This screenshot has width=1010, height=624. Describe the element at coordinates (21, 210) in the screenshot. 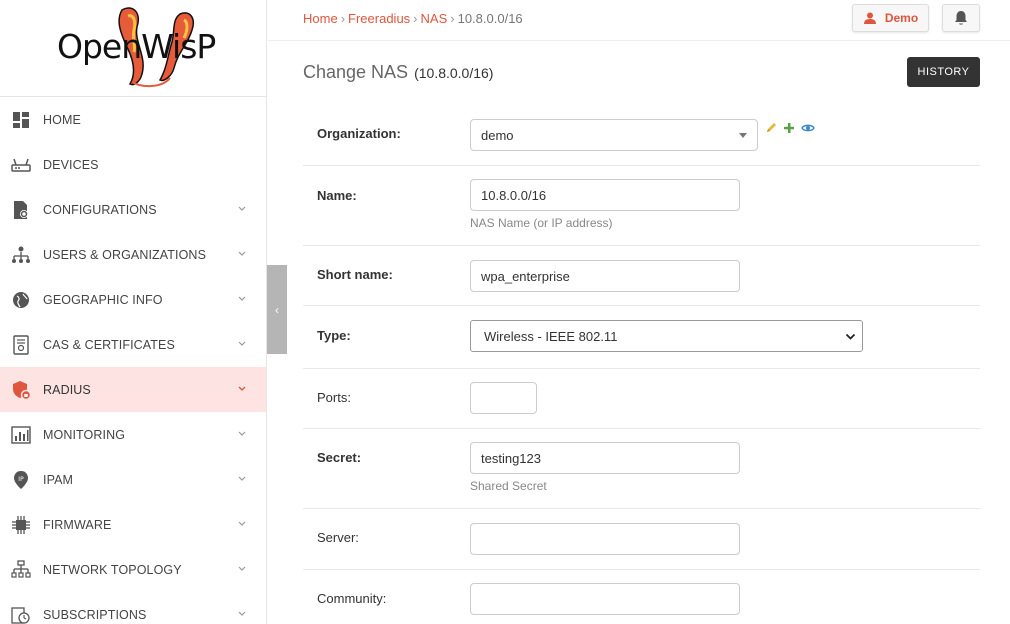

I see `file-gear-icon` at that location.